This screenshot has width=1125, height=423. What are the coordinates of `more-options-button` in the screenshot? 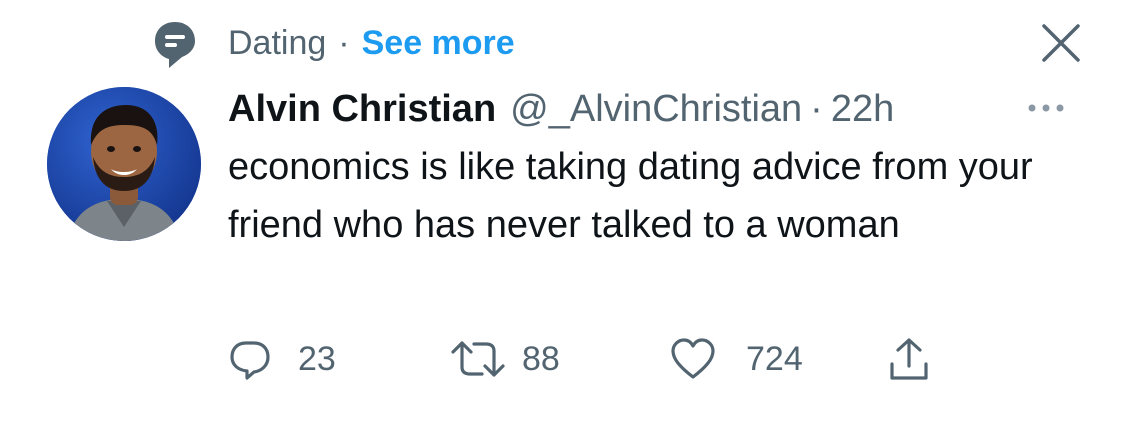 It's located at (1046, 108).